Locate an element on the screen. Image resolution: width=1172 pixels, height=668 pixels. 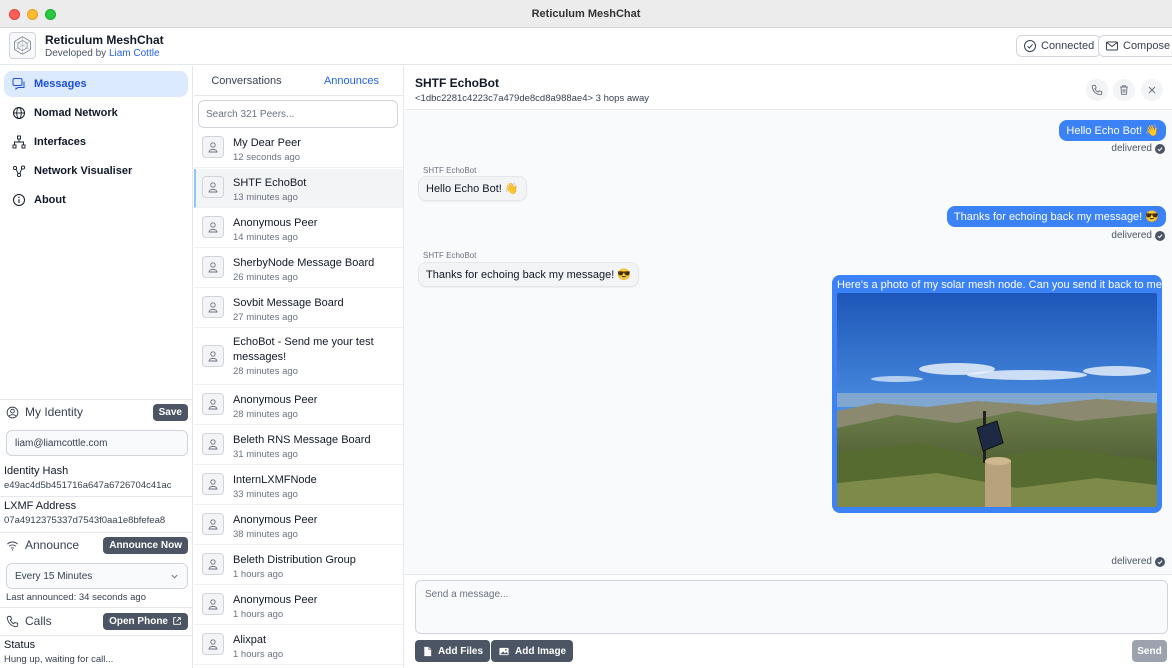
peers-tabs: Conversations Announces is located at coordinates (298, 81).